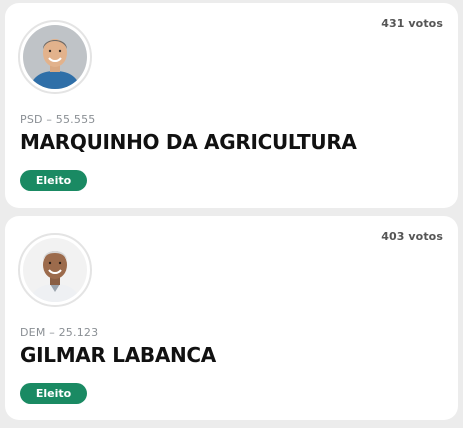 This screenshot has height=428, width=463. Describe the element at coordinates (188, 142) in the screenshot. I see `candidate-name: MARQUINHO DA AGRICULTURA` at that location.